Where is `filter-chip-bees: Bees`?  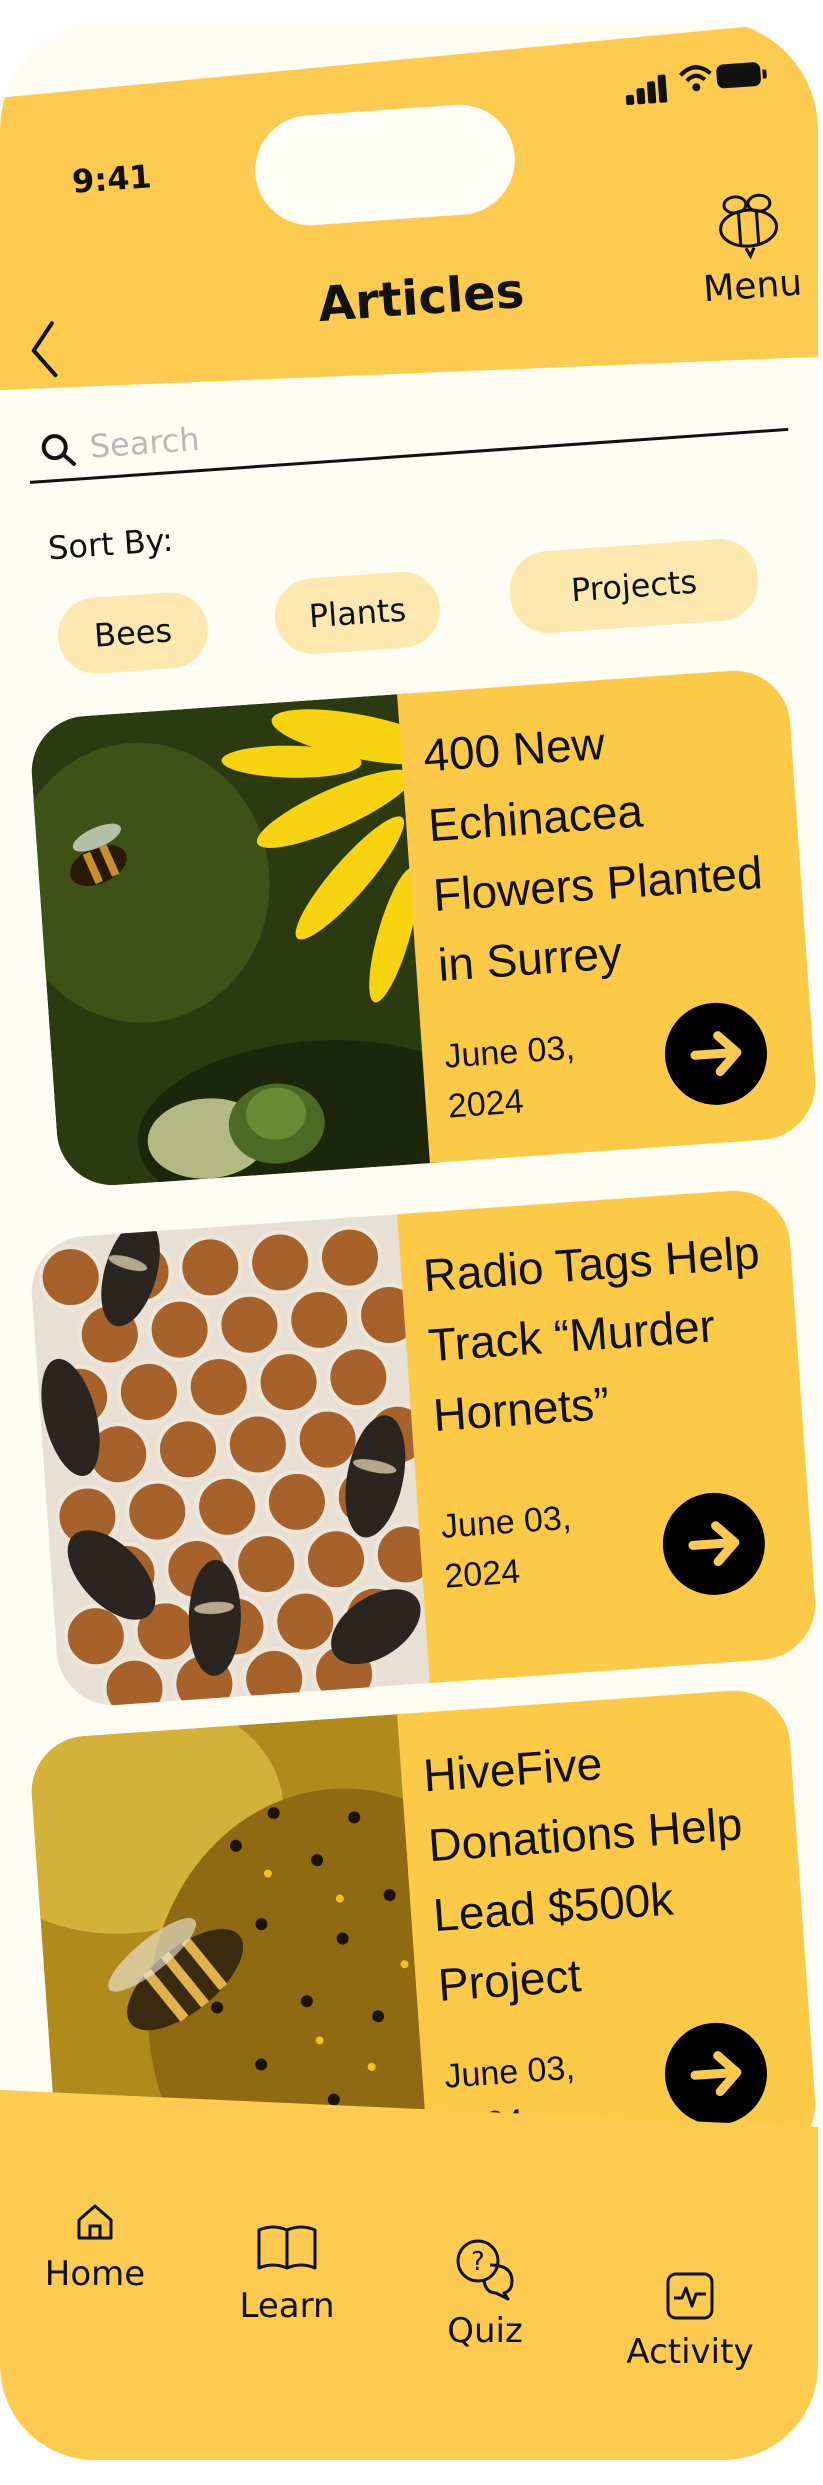 filter-chip-bees: Bees is located at coordinates (133, 633).